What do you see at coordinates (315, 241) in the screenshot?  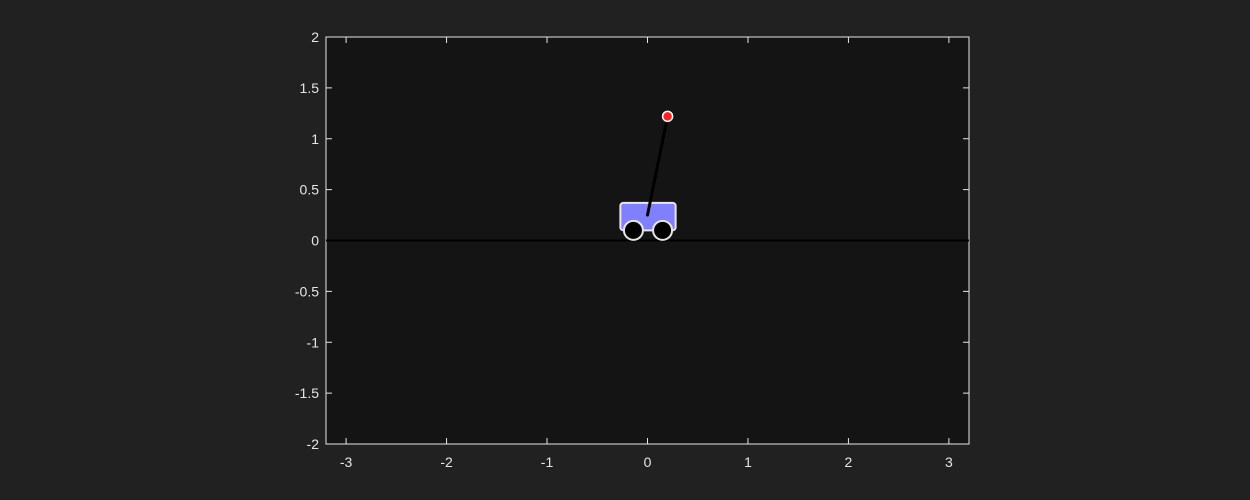 I see `y-tick-label: 0` at bounding box center [315, 241].